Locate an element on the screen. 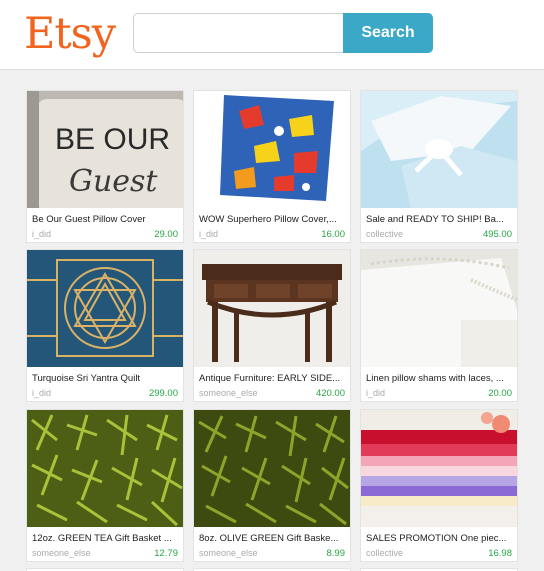  listing-price: 29.00 is located at coordinates (166, 234).